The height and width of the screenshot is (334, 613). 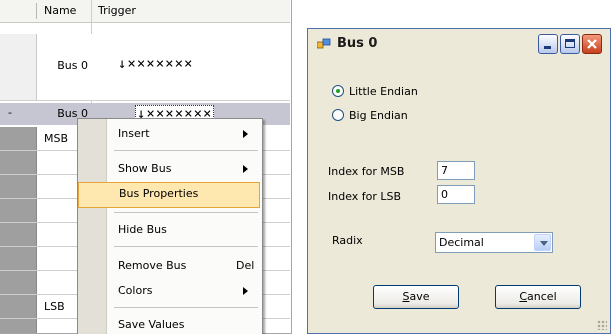 What do you see at coordinates (347, 240) in the screenshot?
I see `radix-label: Radix` at bounding box center [347, 240].